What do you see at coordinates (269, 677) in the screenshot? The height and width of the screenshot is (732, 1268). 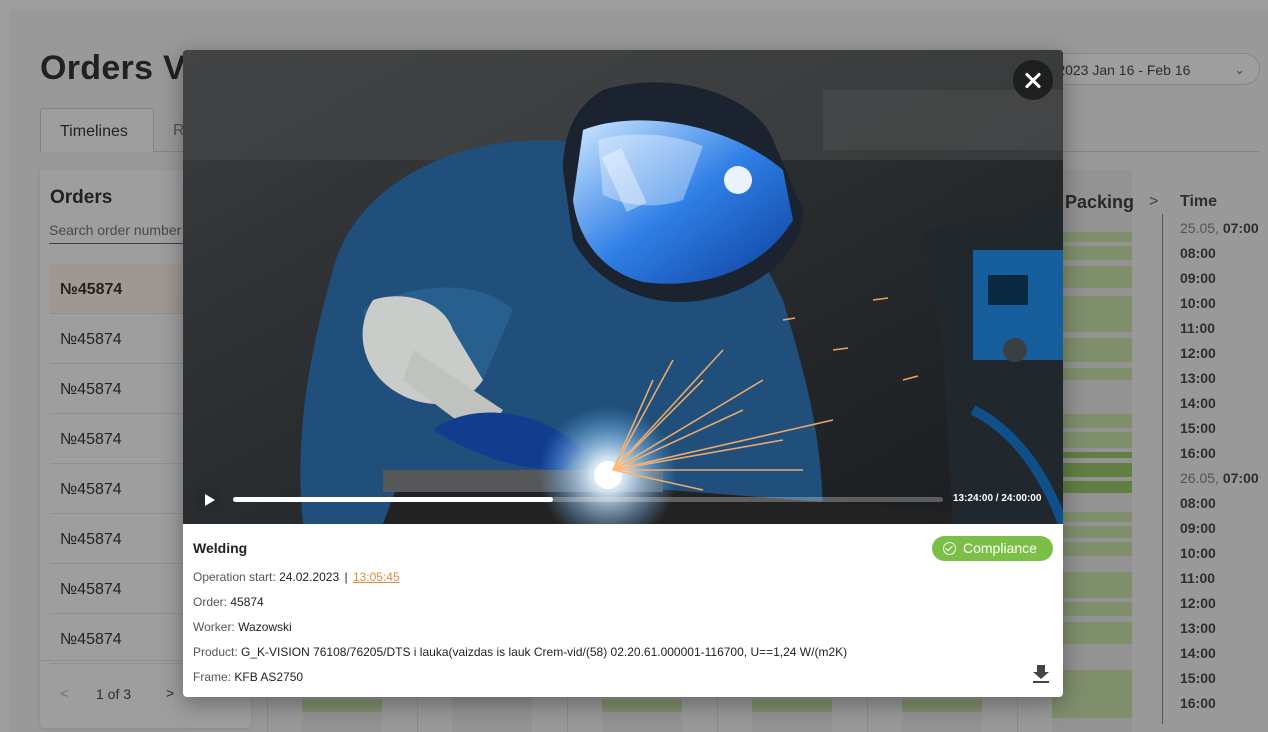 I see `frame-value: KFB AS2750` at bounding box center [269, 677].